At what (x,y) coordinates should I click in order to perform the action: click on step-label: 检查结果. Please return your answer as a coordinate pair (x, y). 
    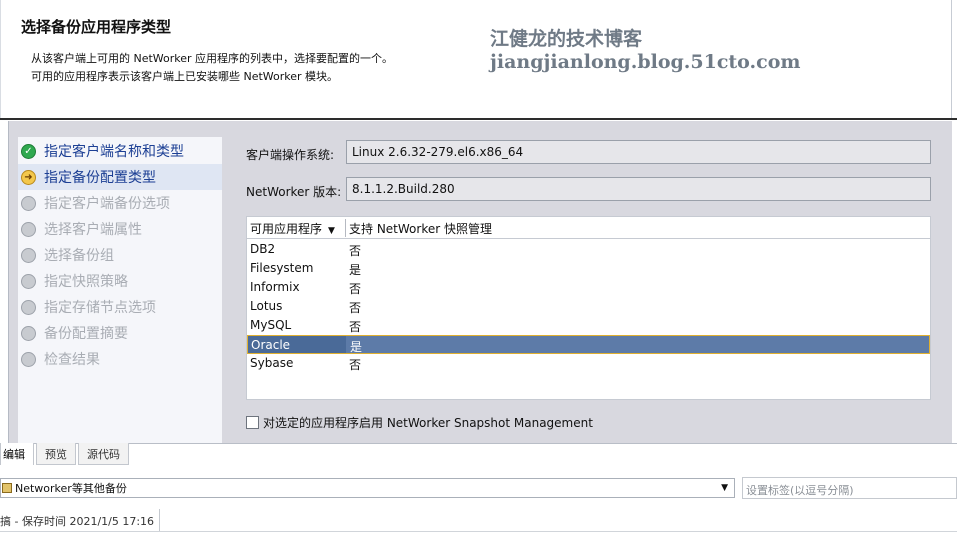
    Looking at the image, I should click on (72, 360).